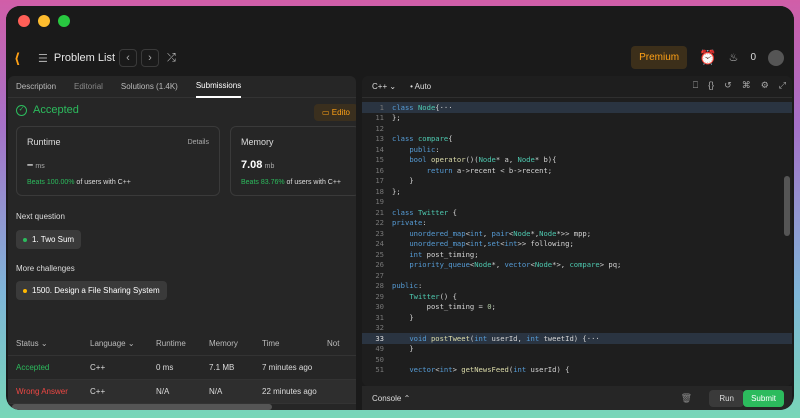  What do you see at coordinates (379, 349) in the screenshot?
I see `line-number: 49` at bounding box center [379, 349].